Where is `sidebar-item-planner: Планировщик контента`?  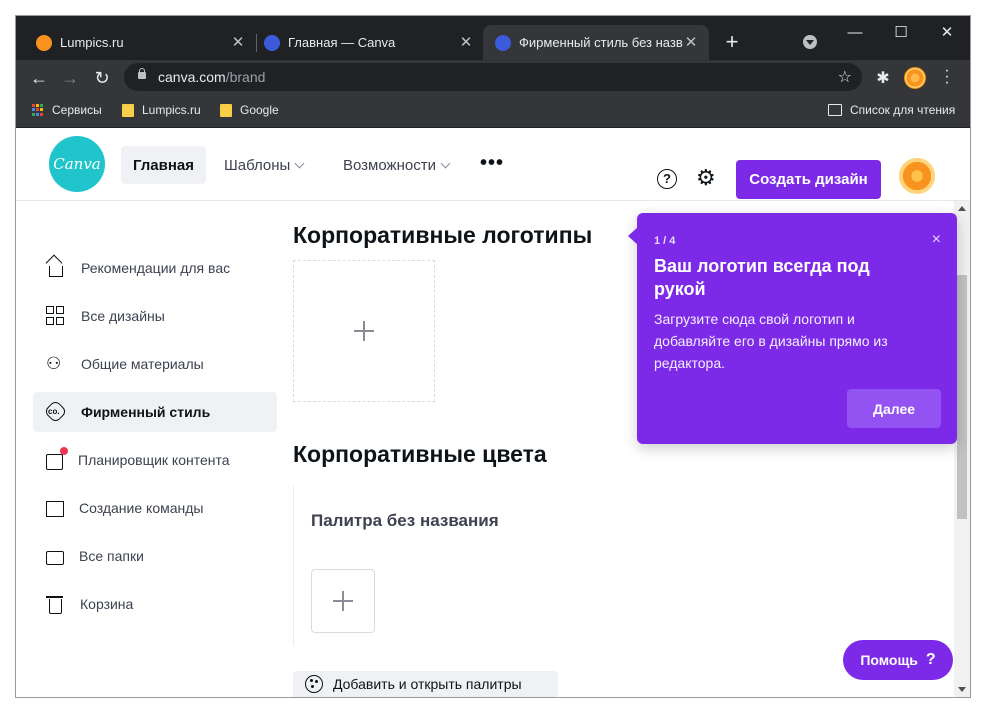 sidebar-item-planner: Планировщик контента is located at coordinates (155, 460).